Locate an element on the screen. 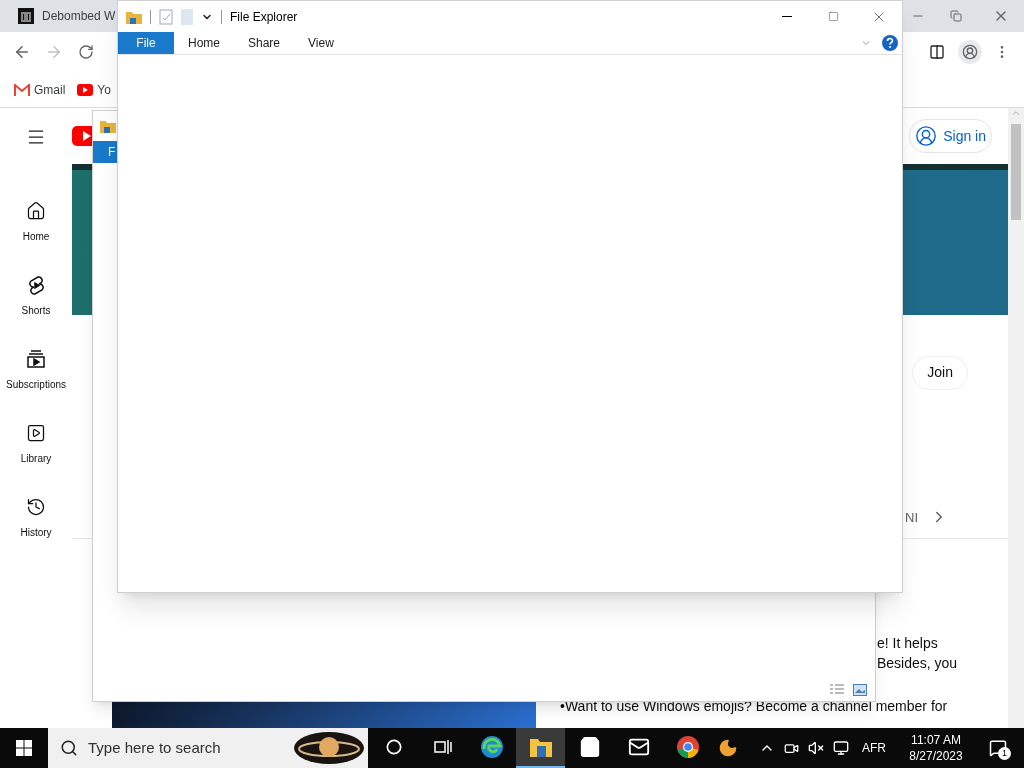 Image resolution: width=1024 pixels, height=768 pixels. search-field: Type here to search is located at coordinates (208, 748).